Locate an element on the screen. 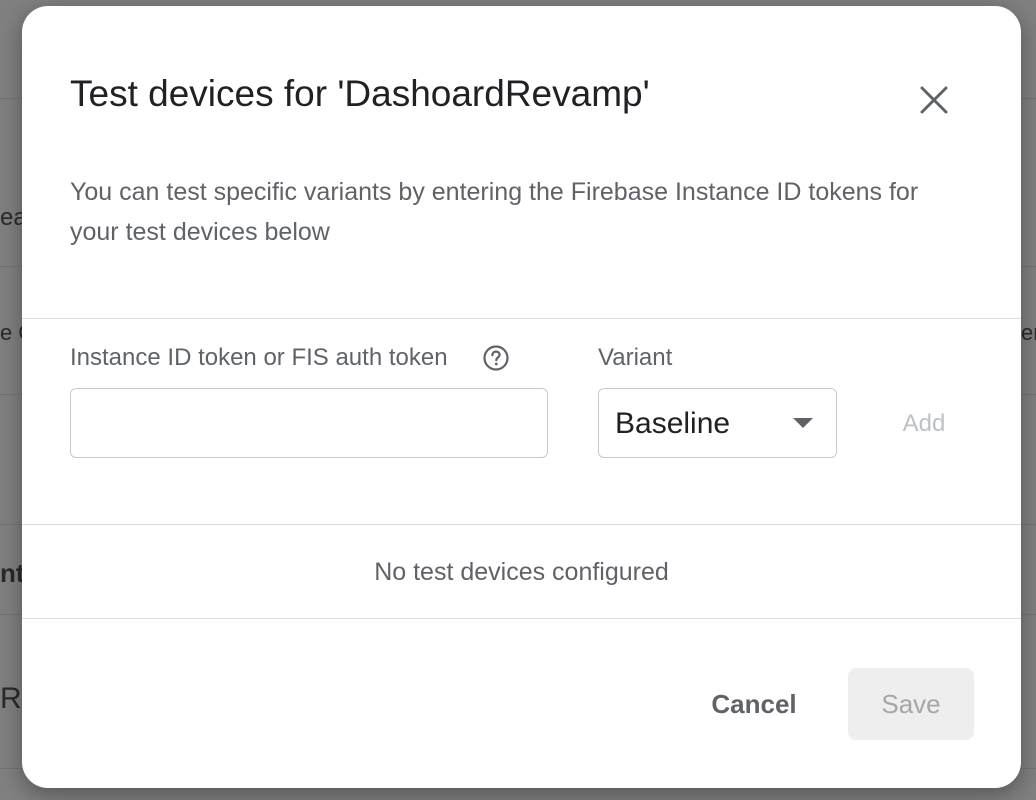  close-icon is located at coordinates (934, 100).